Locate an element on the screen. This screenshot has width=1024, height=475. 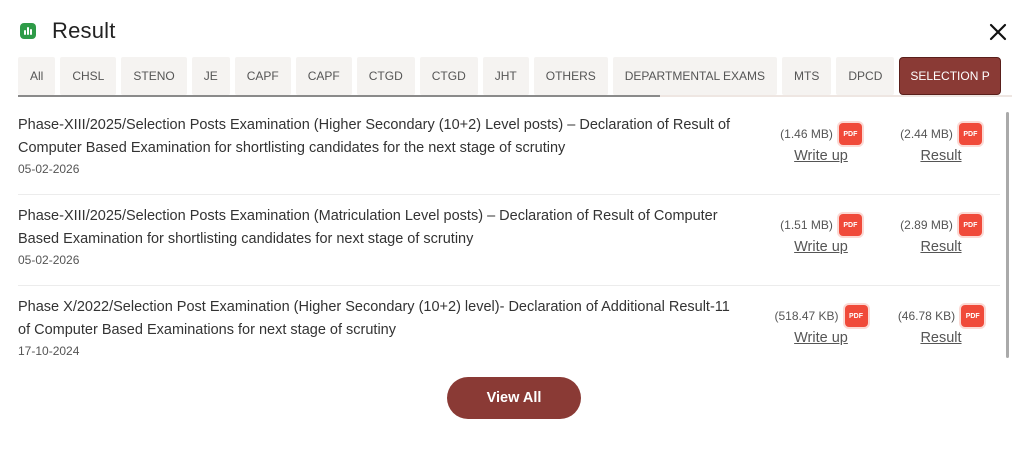
tab-jht: JHT is located at coordinates (505, 76).